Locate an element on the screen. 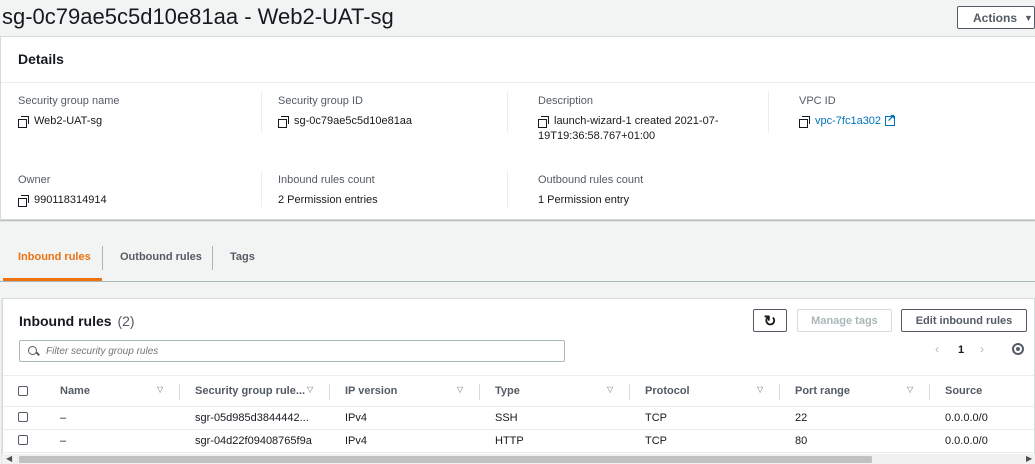  column-header-type: Type is located at coordinates (507, 391).